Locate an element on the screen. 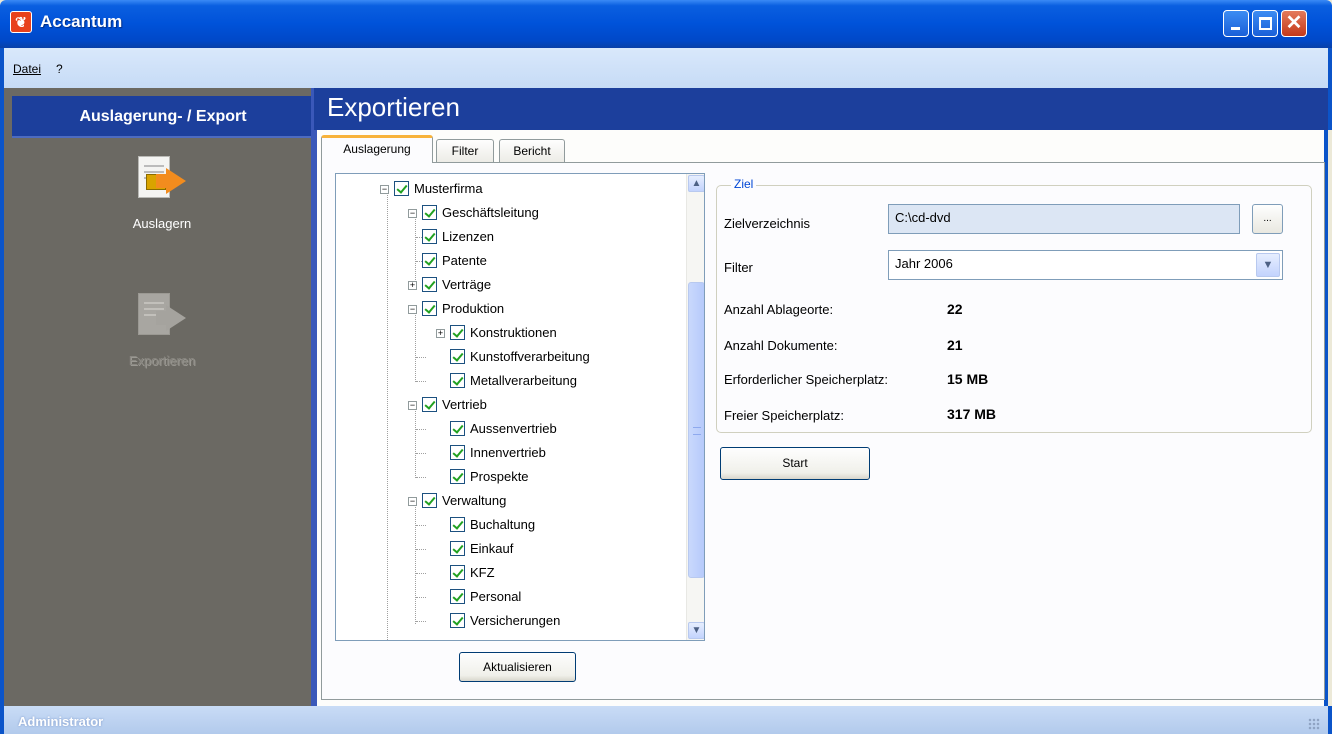  tree-node-label: Konstruktionen is located at coordinates (513, 332).